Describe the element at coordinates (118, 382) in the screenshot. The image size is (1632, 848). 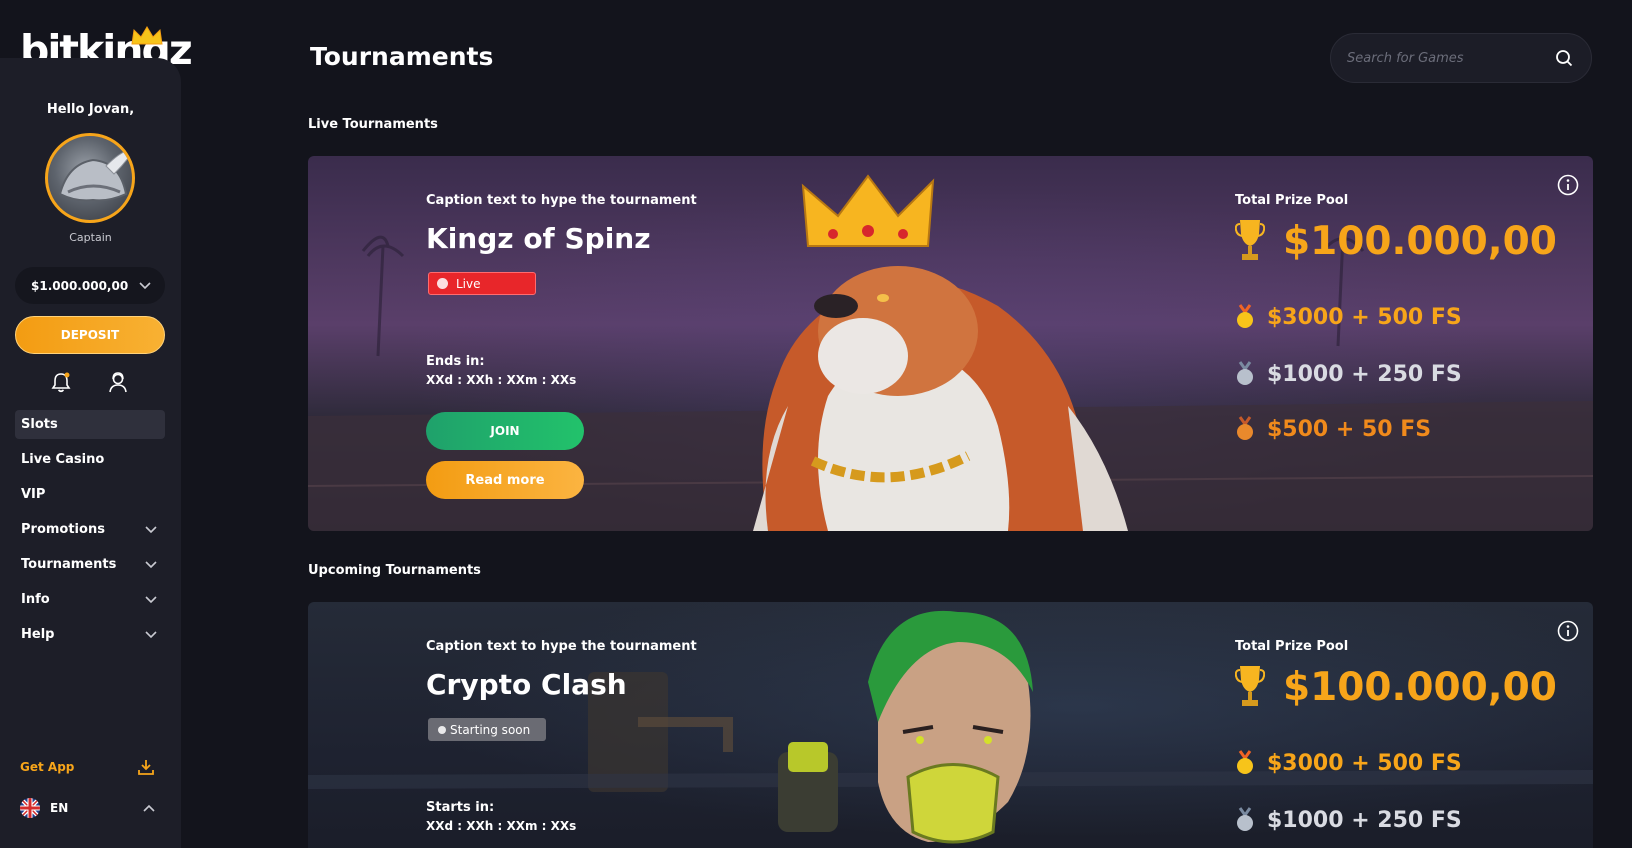
I see `support-agent-icon` at that location.